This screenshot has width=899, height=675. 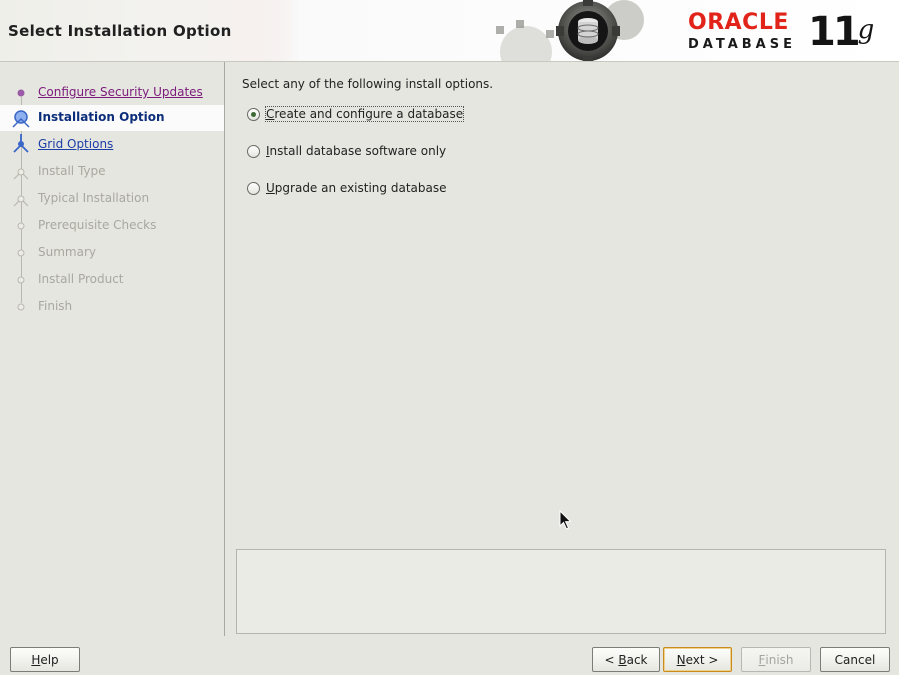 I want to click on step-configure-security-updates: Configure Security Updates, so click(x=112, y=93).